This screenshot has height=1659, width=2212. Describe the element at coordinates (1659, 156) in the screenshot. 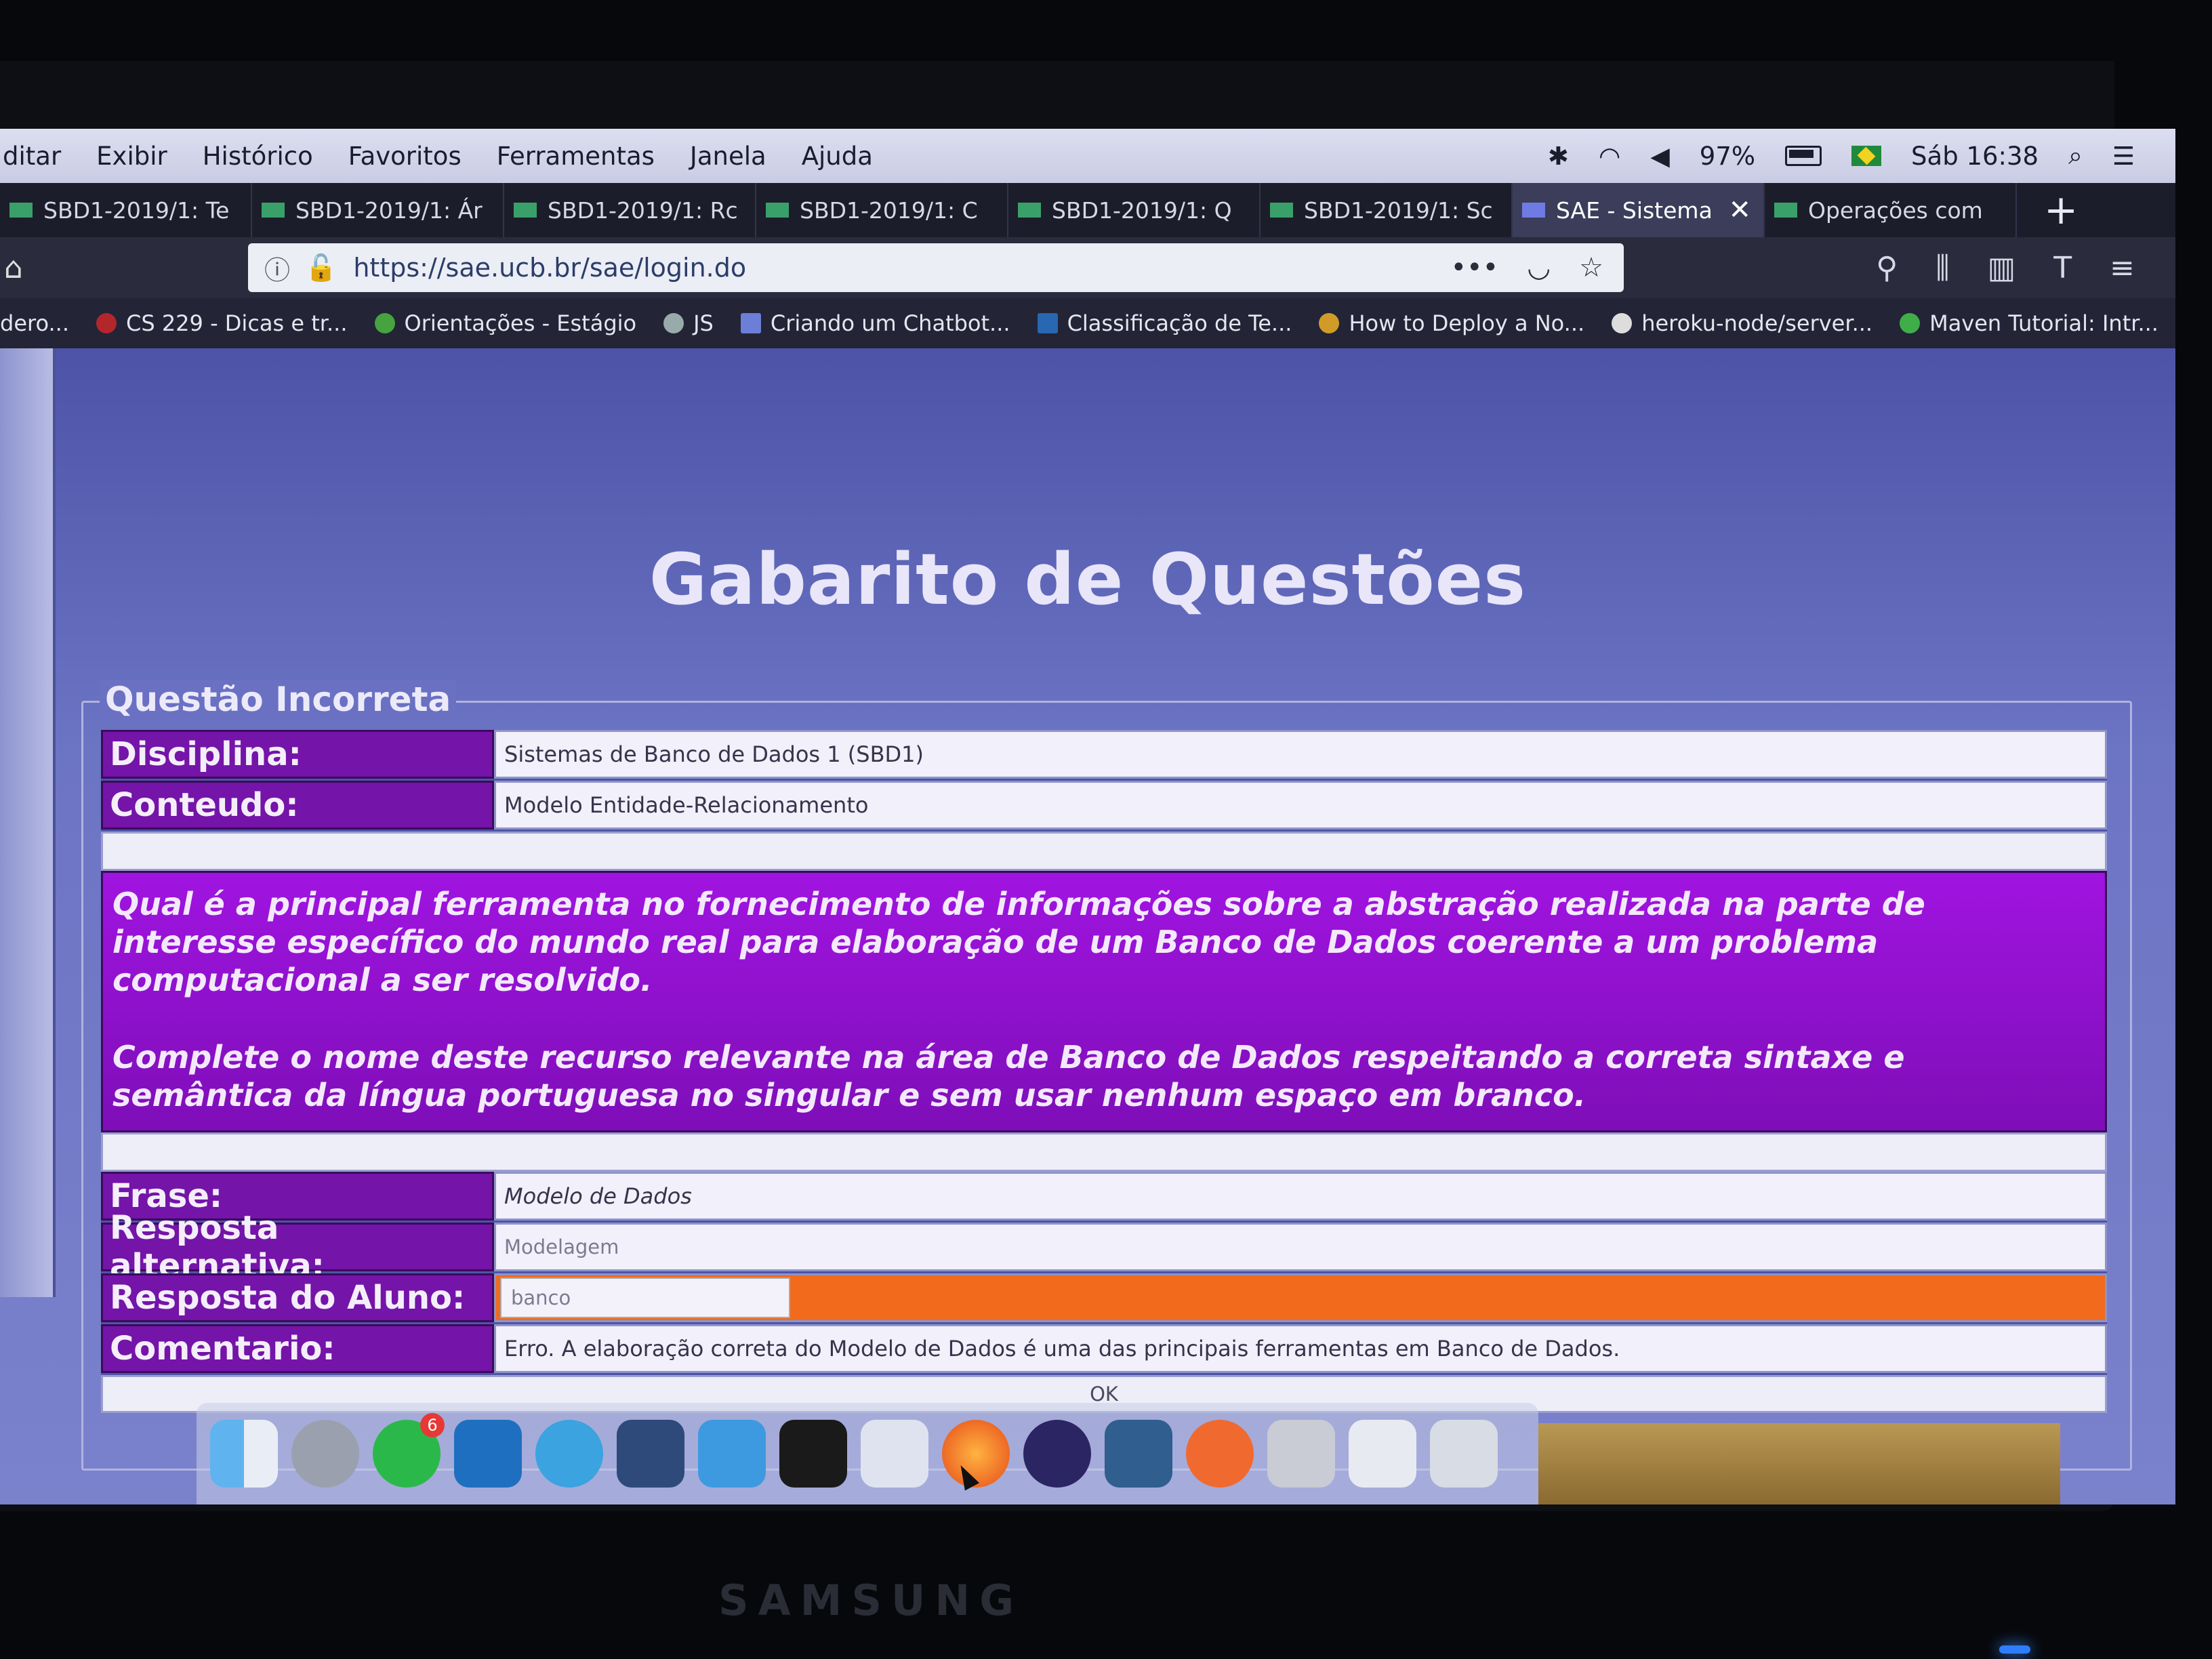

I see `volume-icon: ◀` at that location.